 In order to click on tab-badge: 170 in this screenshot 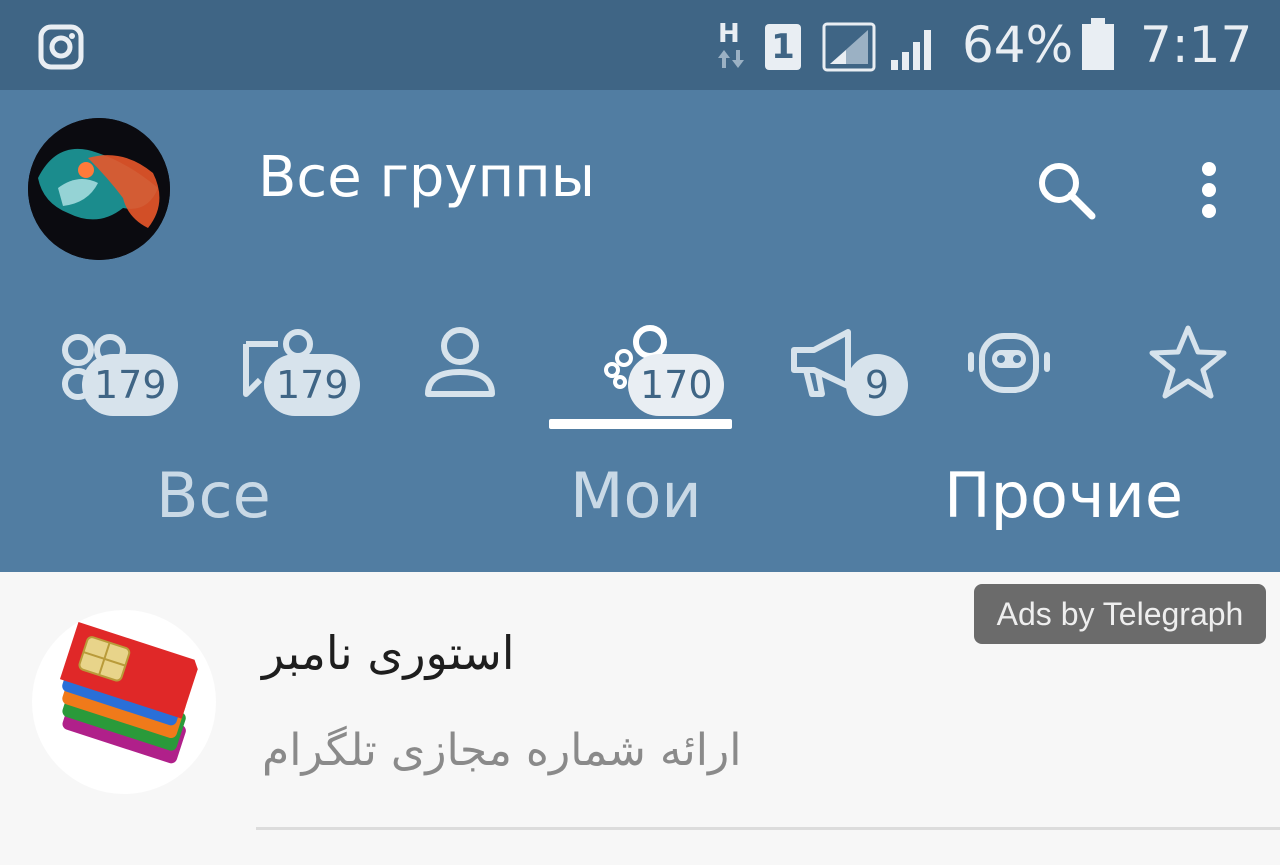, I will do `click(676, 385)`.